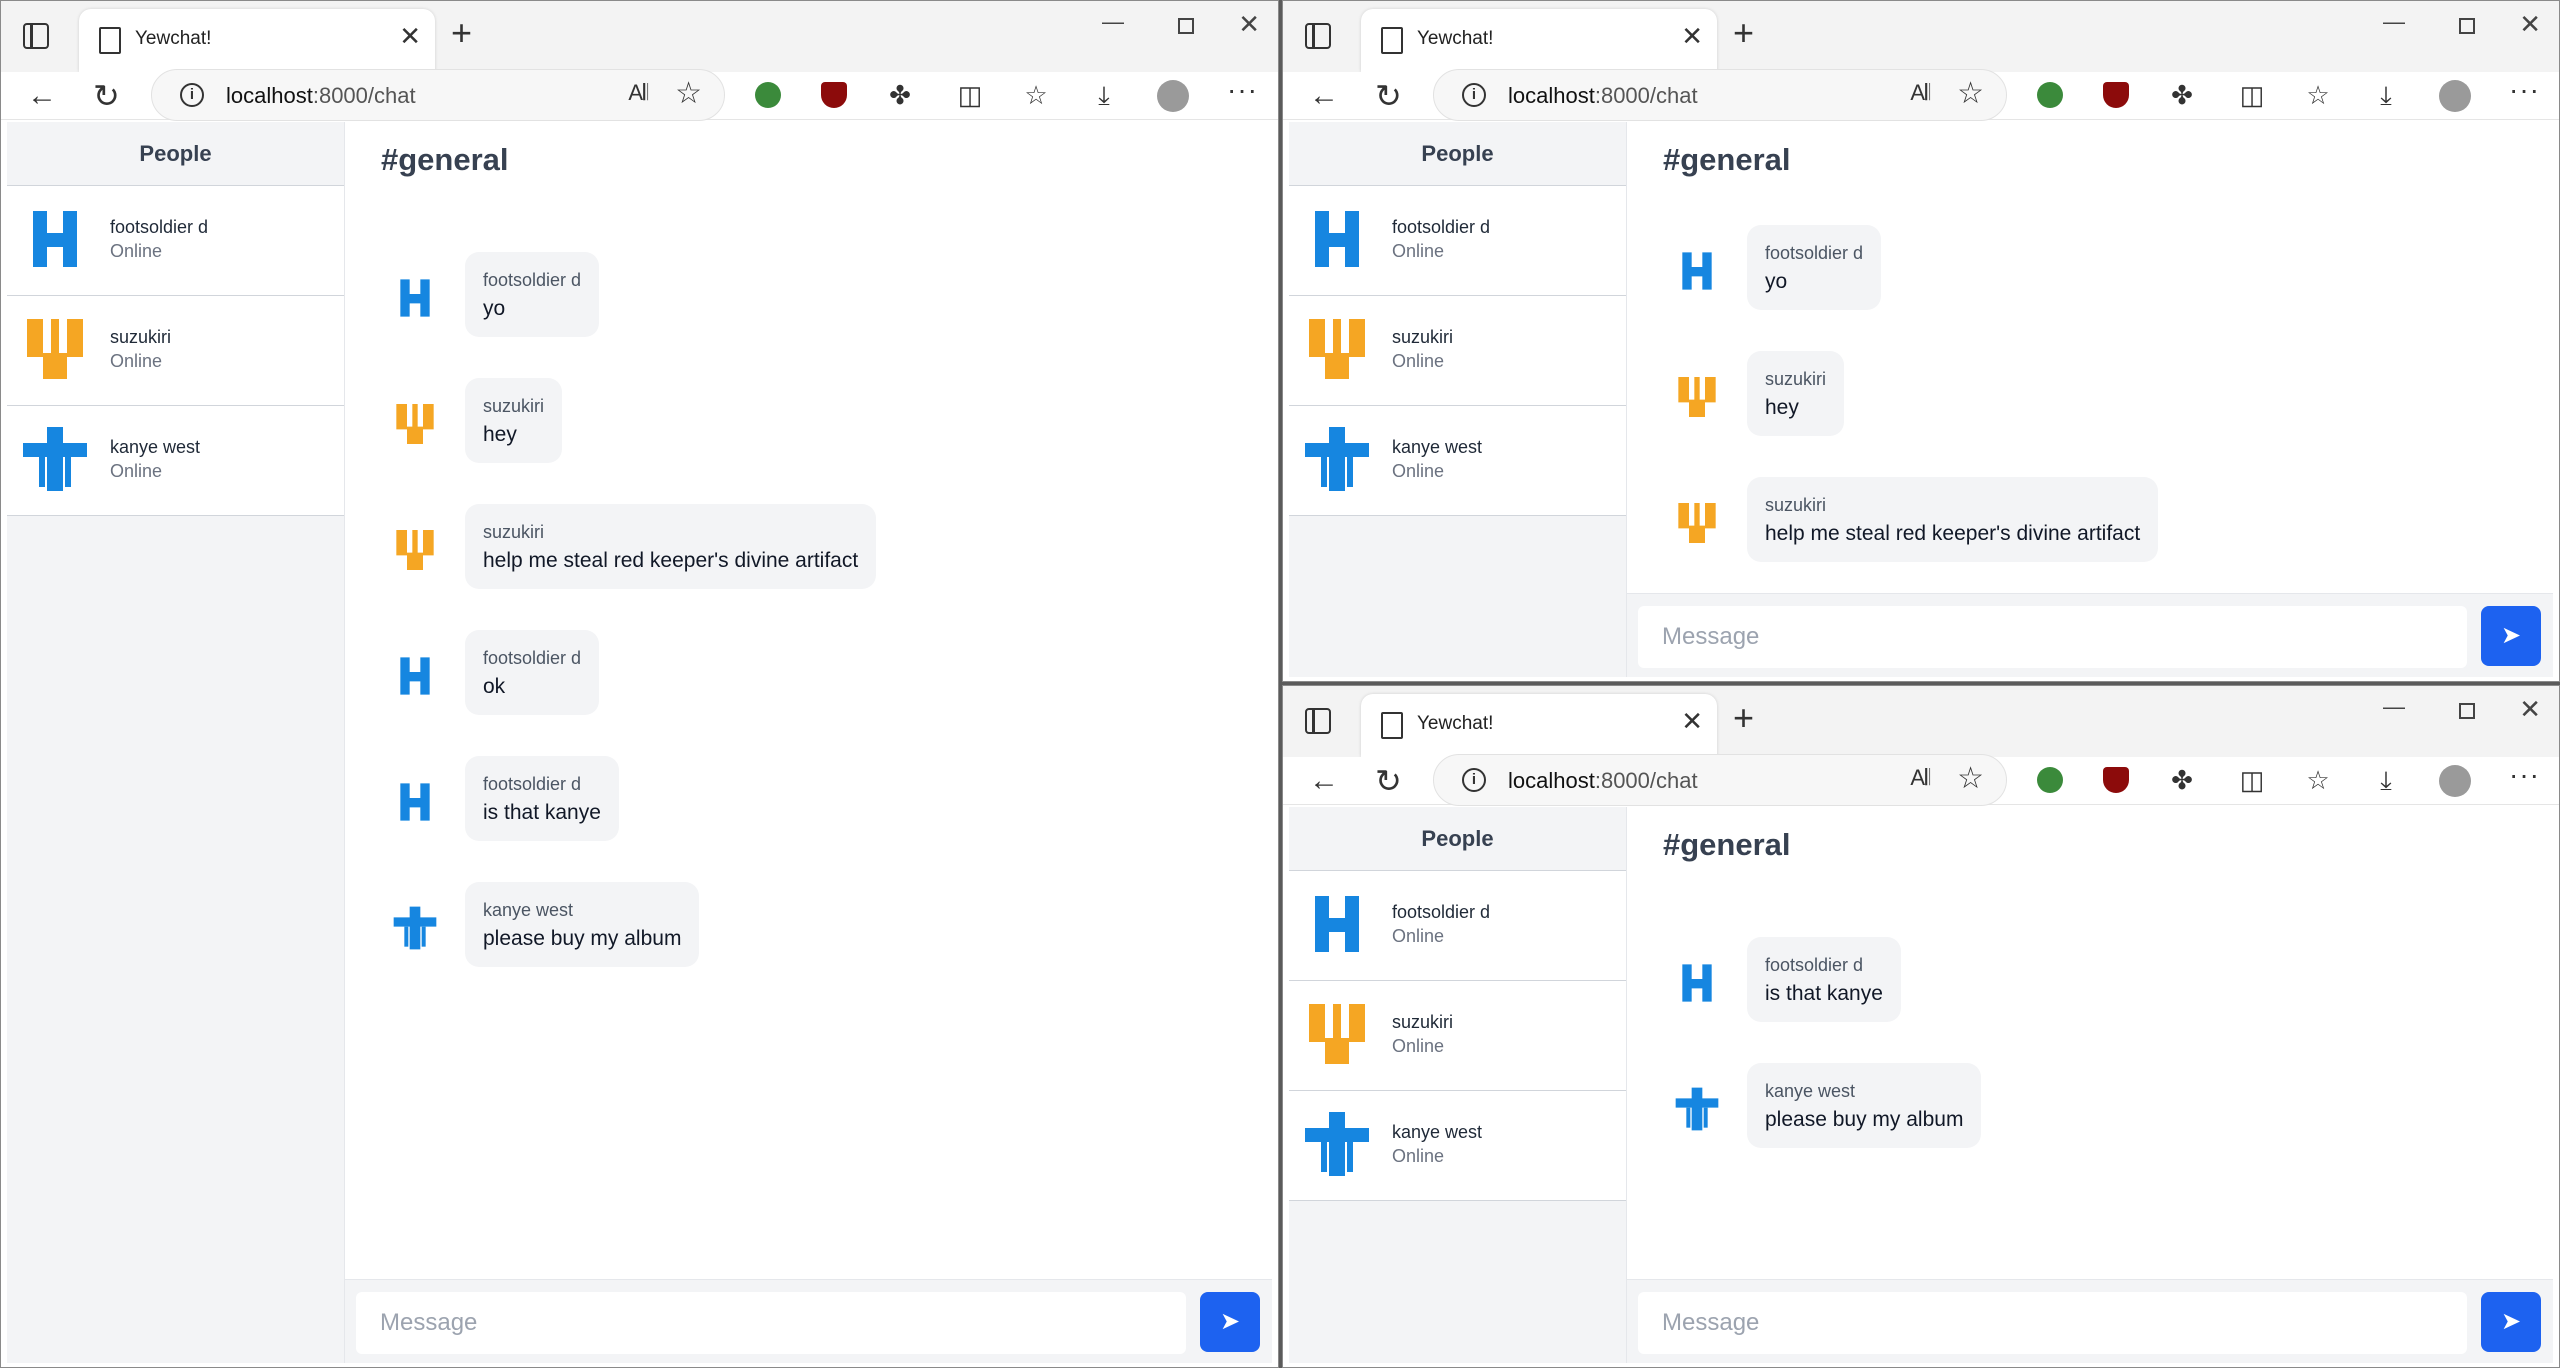 The width and height of the screenshot is (2560, 1368). Describe the element at coordinates (1814, 267) in the screenshot. I see `message-bubble: footsoldier d yo` at that location.